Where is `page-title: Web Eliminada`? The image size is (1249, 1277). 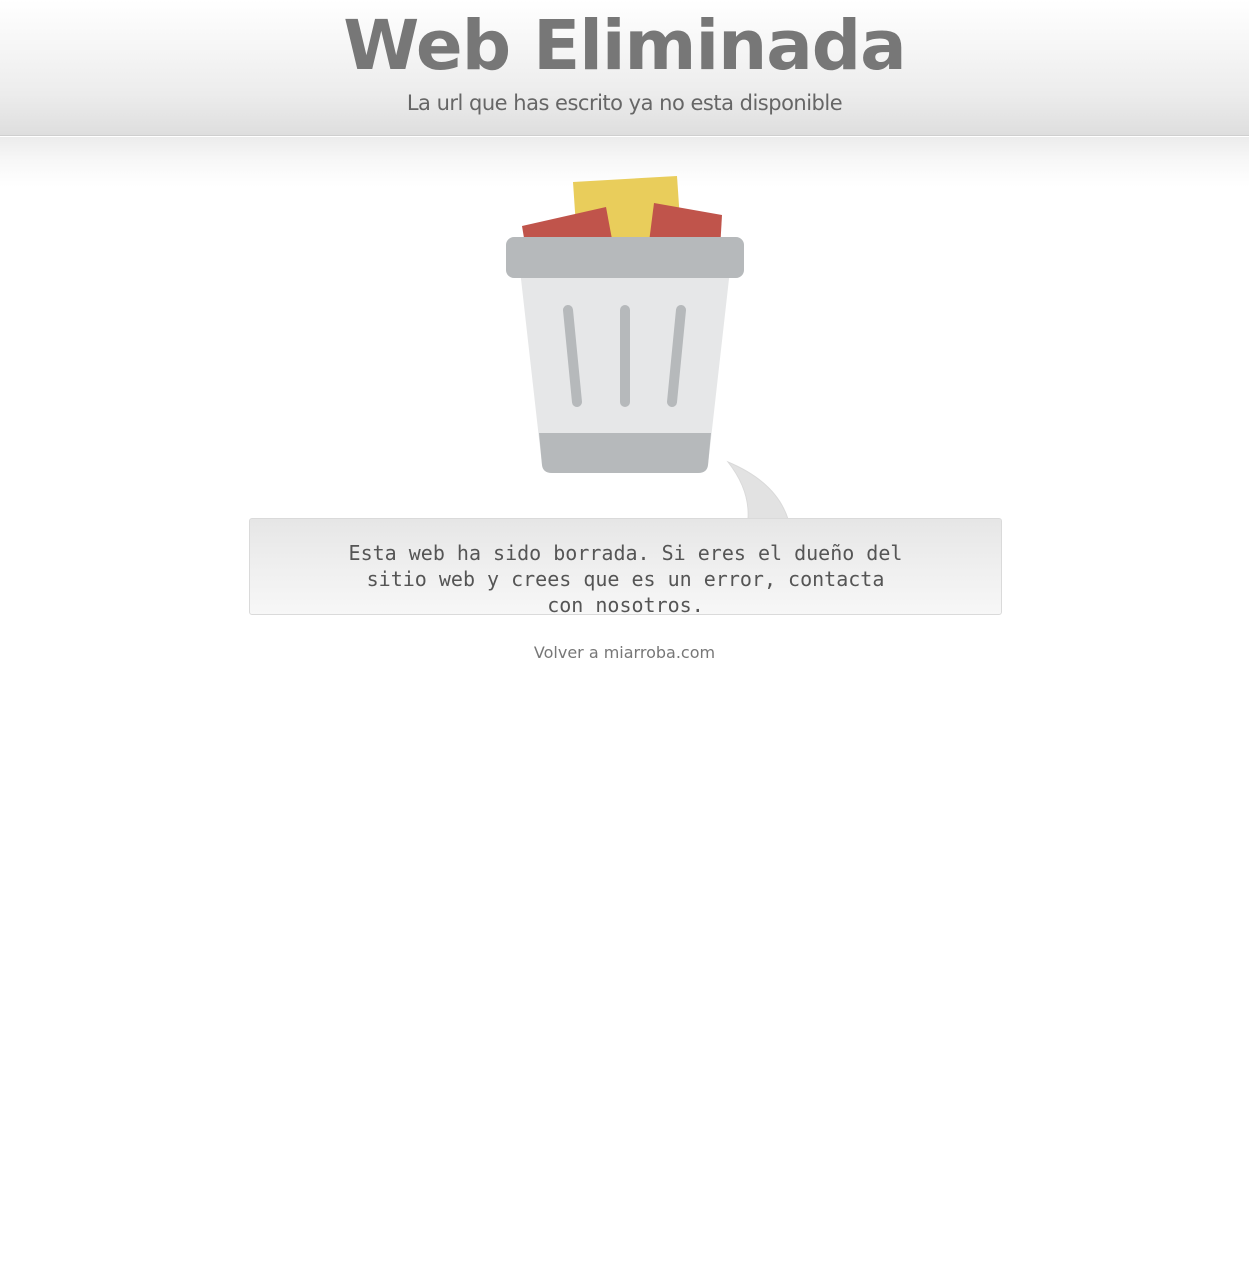
page-title: Web Eliminada is located at coordinates (624, 46).